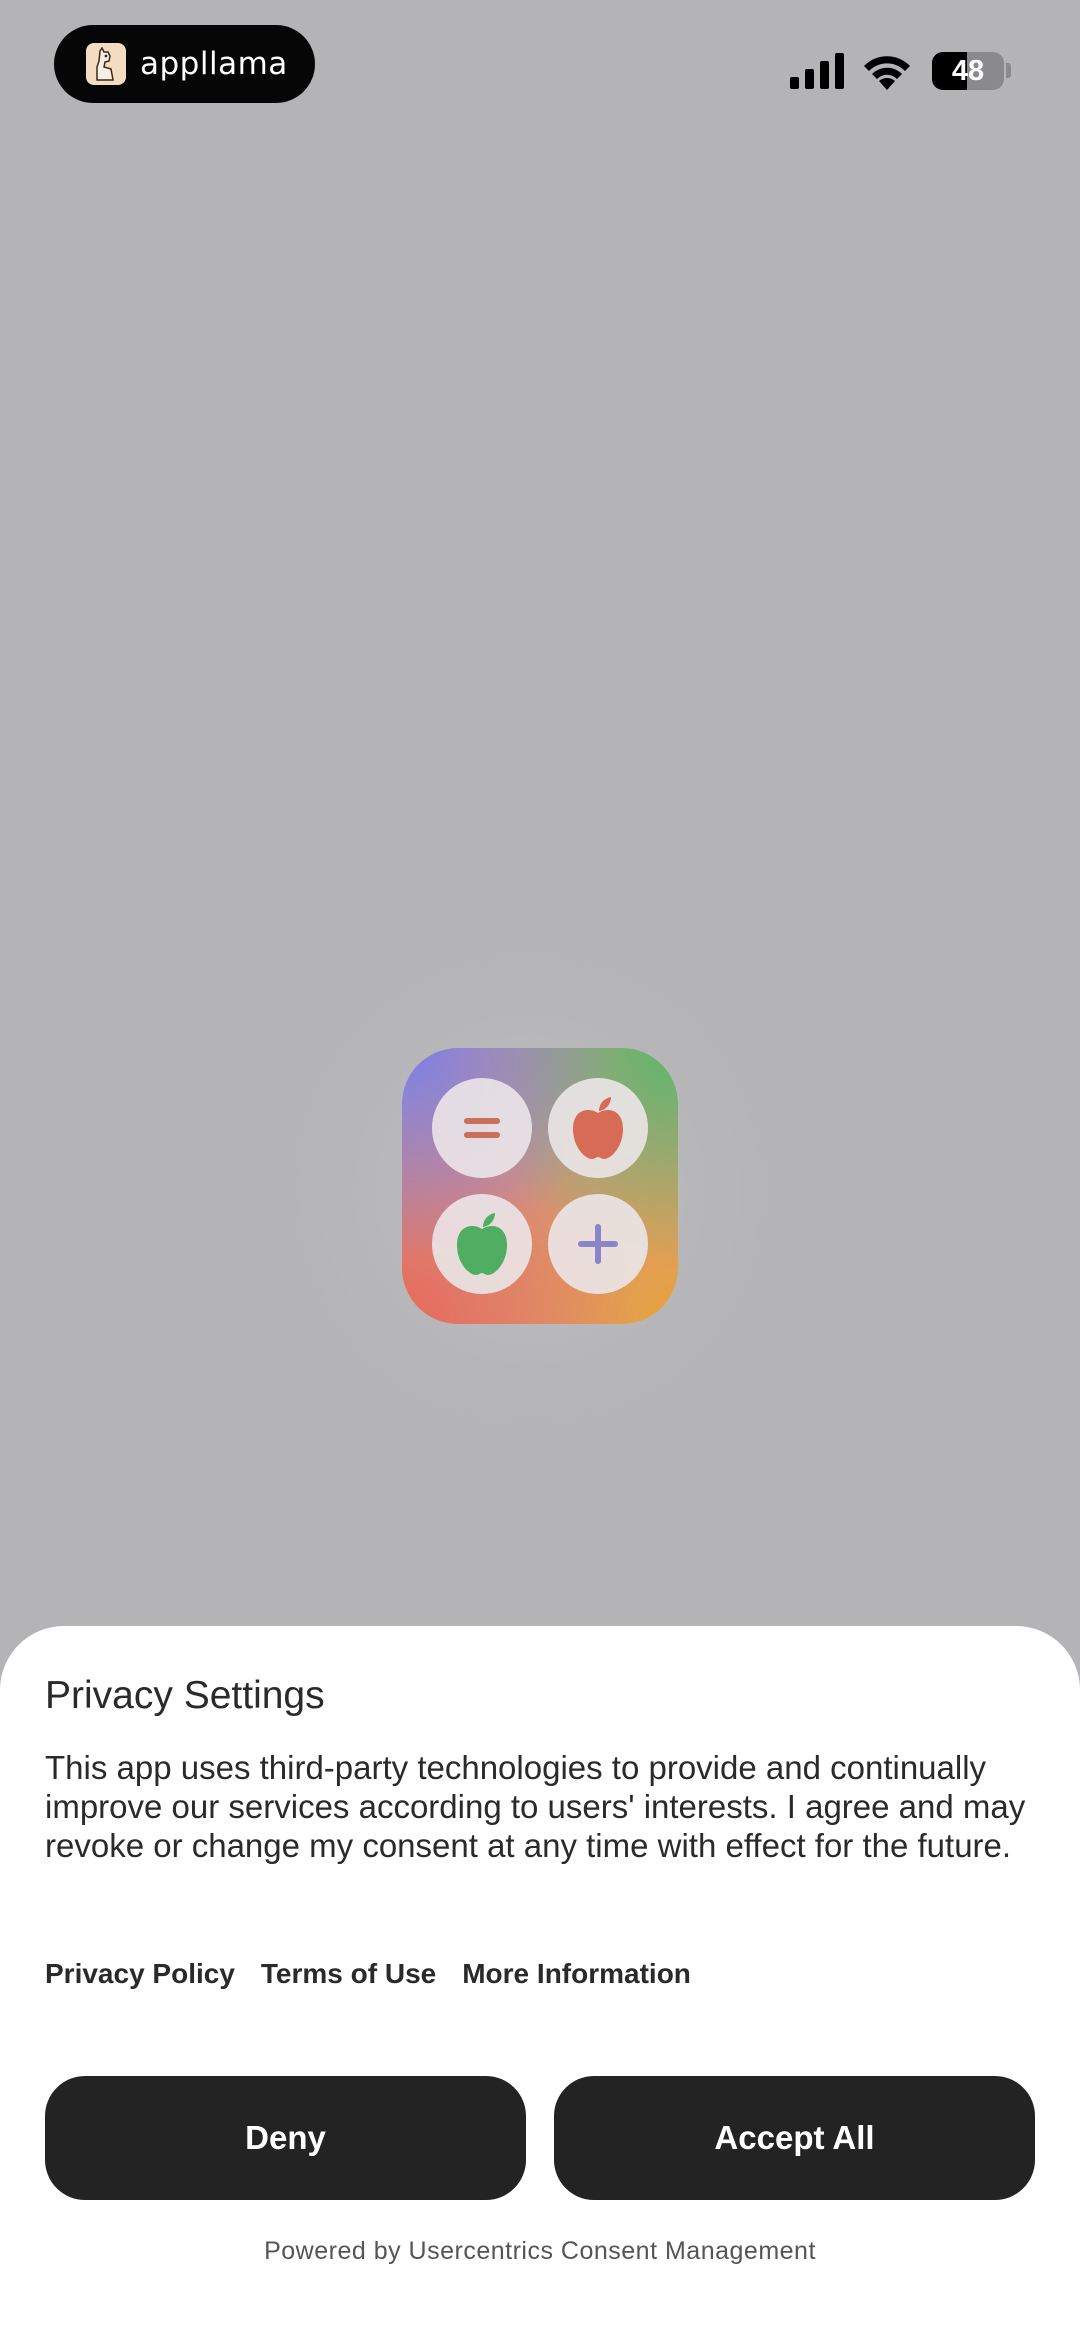 The height and width of the screenshot is (2337, 1080). What do you see at coordinates (540, 65) in the screenshot?
I see `status-bar: appllama 48` at bounding box center [540, 65].